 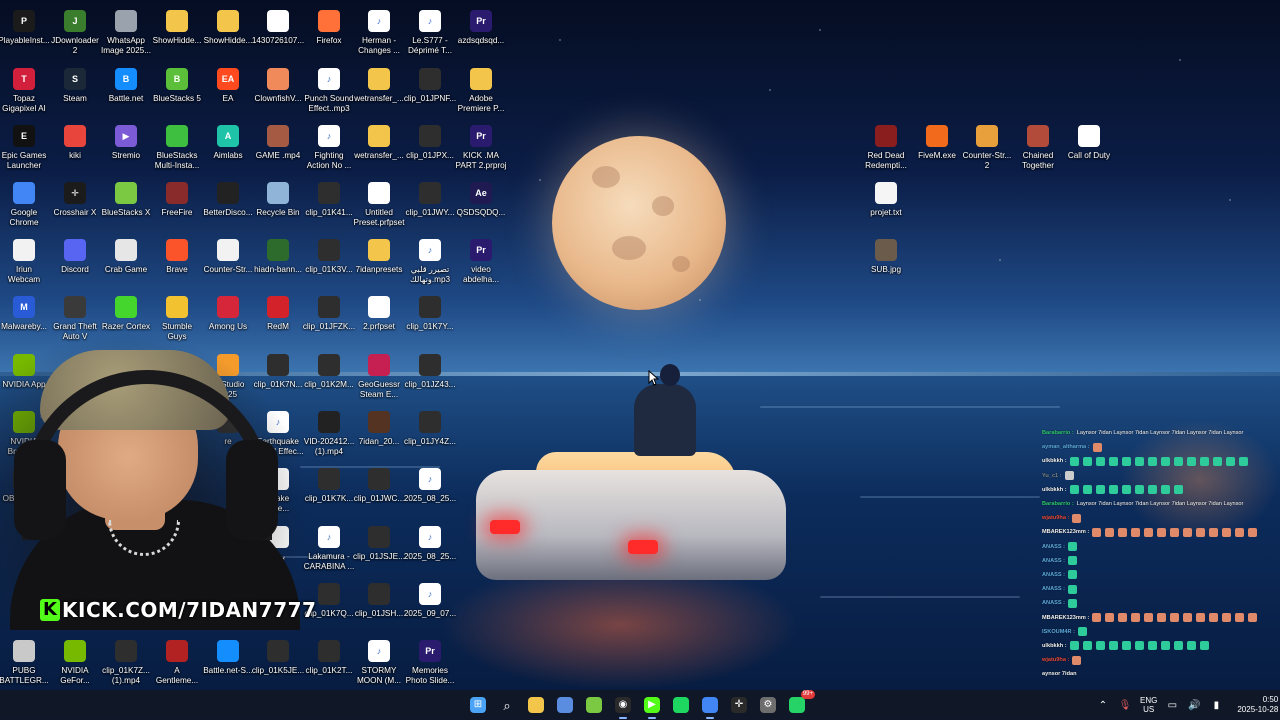 What do you see at coordinates (652, 706) in the screenshot?
I see `kick-button: ▶` at bounding box center [652, 706].